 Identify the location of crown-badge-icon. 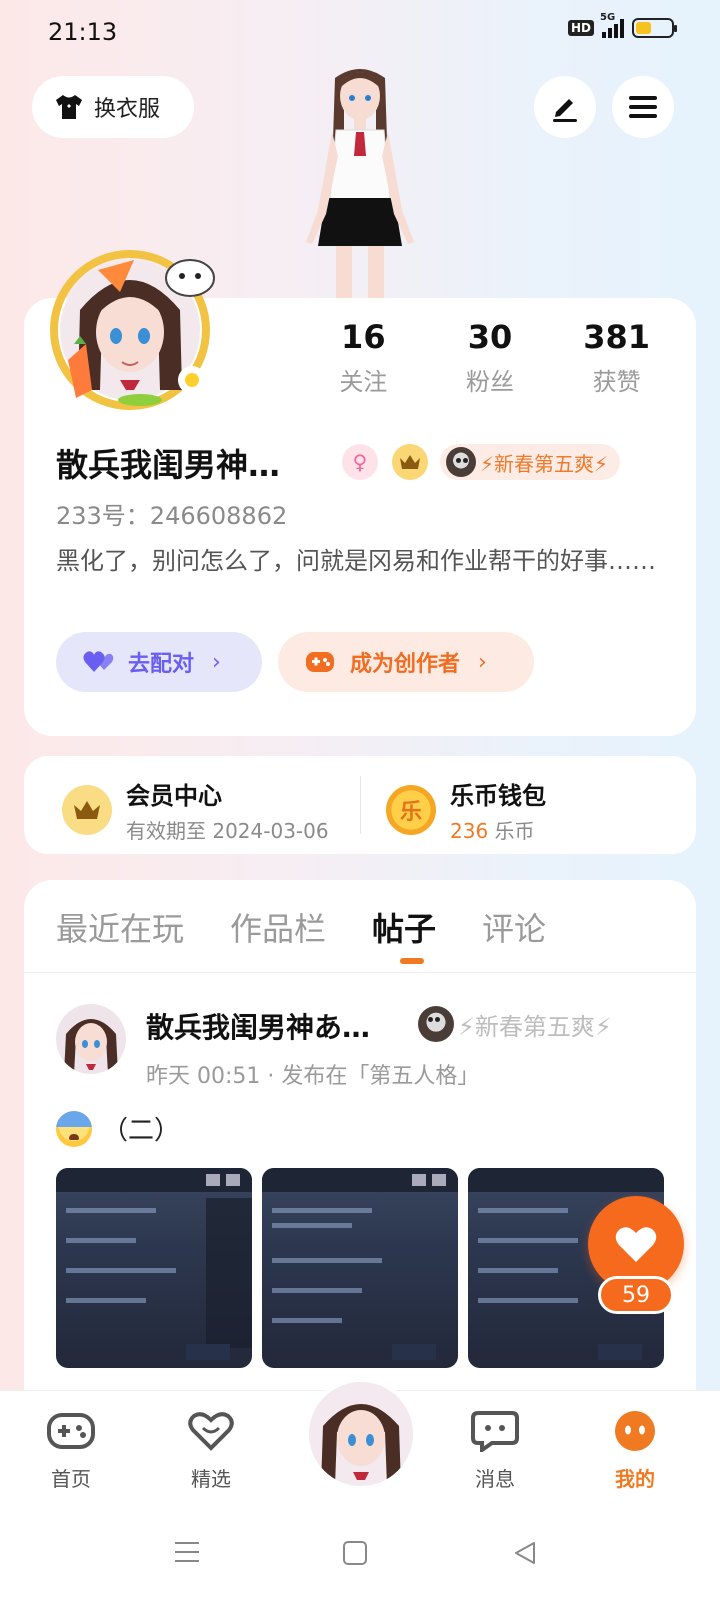
(410, 462).